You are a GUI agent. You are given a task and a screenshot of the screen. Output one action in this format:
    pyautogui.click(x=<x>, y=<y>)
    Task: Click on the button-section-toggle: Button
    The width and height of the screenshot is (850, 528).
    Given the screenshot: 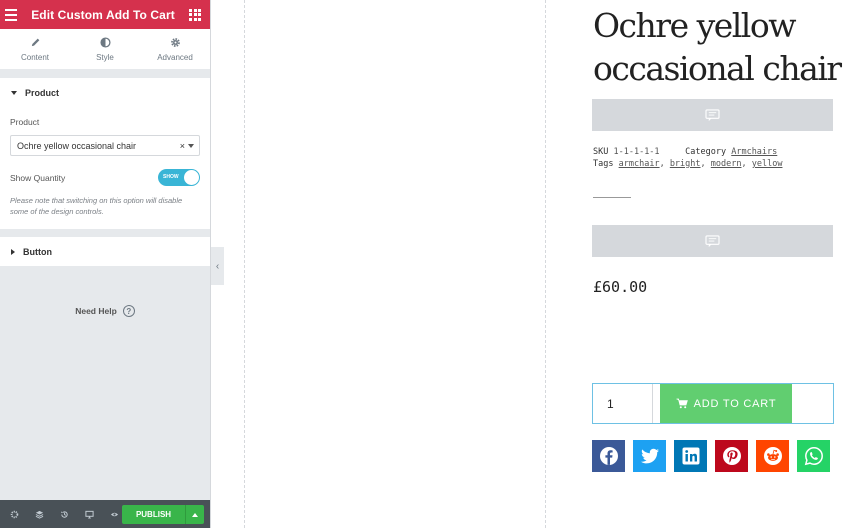 What is the action you would take?
    pyautogui.click(x=105, y=251)
    